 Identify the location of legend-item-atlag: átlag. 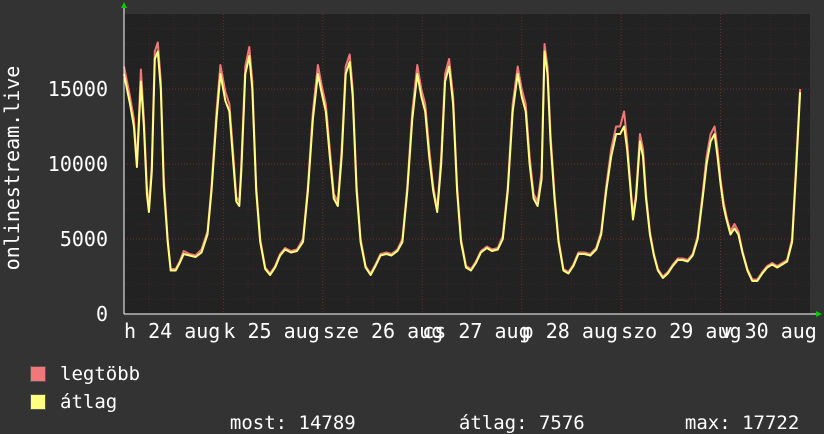
(73, 402).